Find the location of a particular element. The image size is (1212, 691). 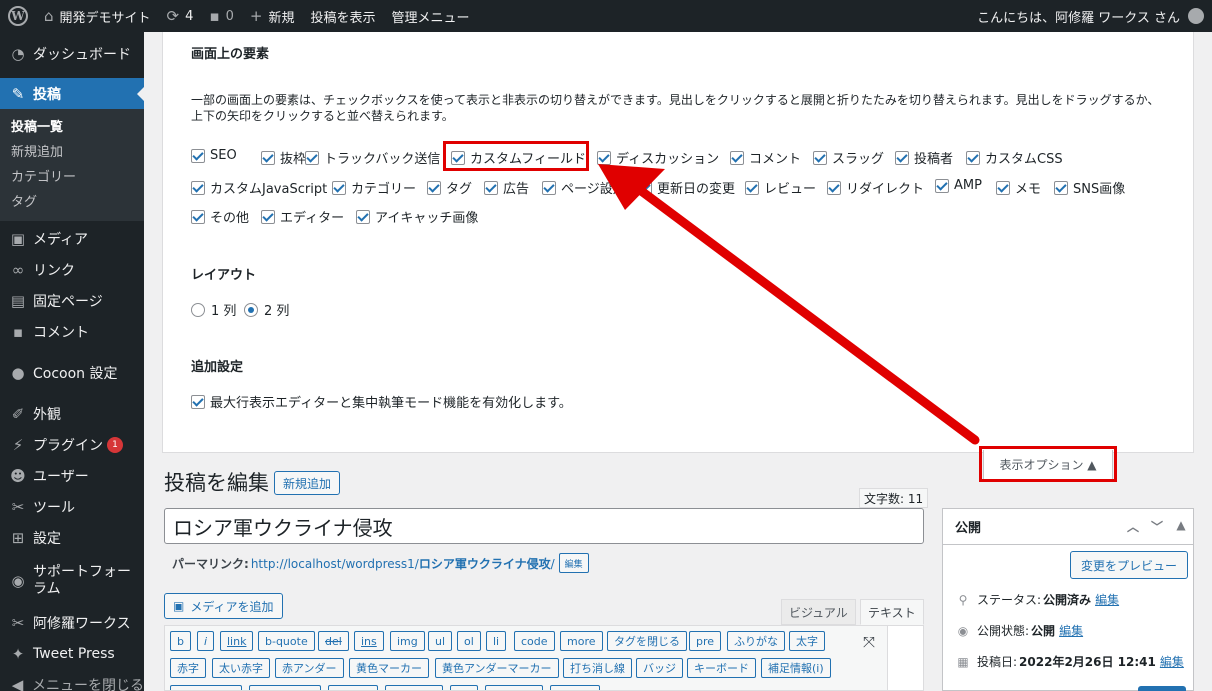

qt-img: img is located at coordinates (407, 641).